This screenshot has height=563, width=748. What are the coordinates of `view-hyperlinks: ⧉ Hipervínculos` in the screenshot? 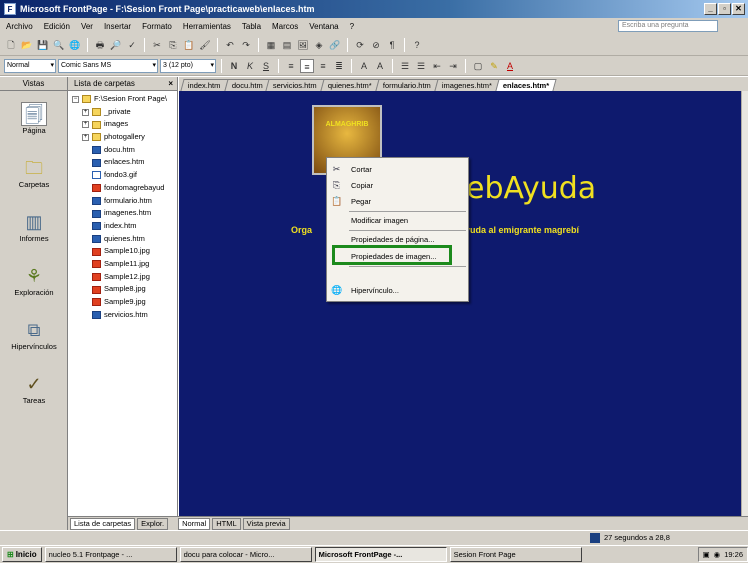 It's located at (34, 334).